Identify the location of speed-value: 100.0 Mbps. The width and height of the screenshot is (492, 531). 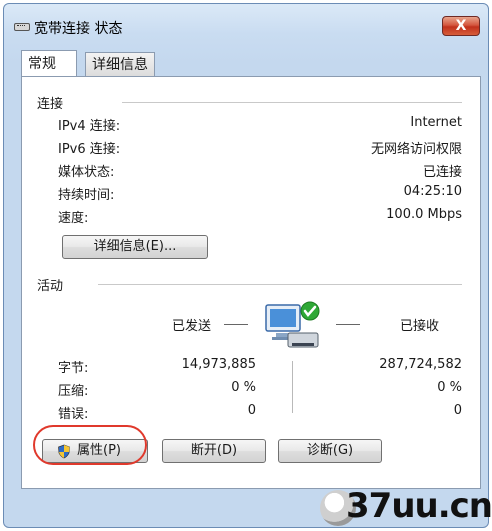
(424, 214).